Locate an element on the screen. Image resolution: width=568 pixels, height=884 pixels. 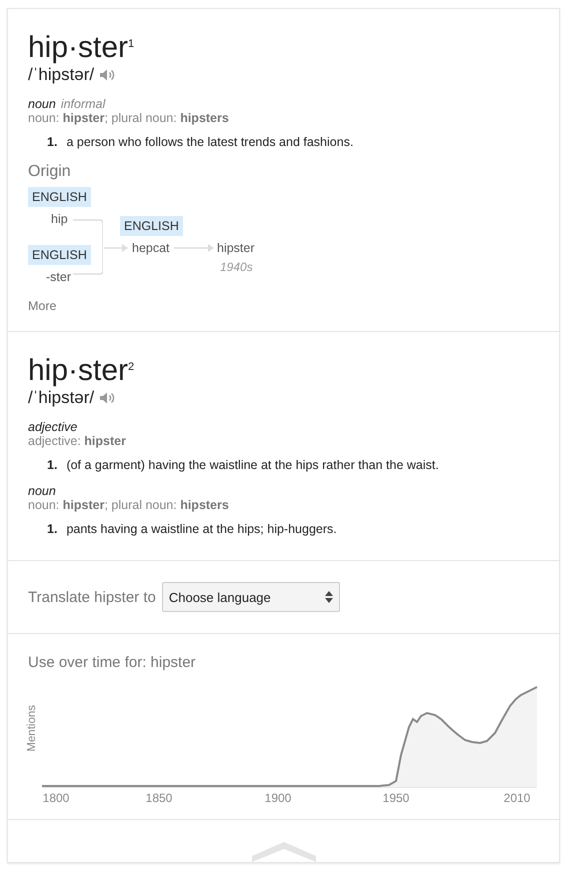
axis-tick-label: 1950 is located at coordinates (396, 798).